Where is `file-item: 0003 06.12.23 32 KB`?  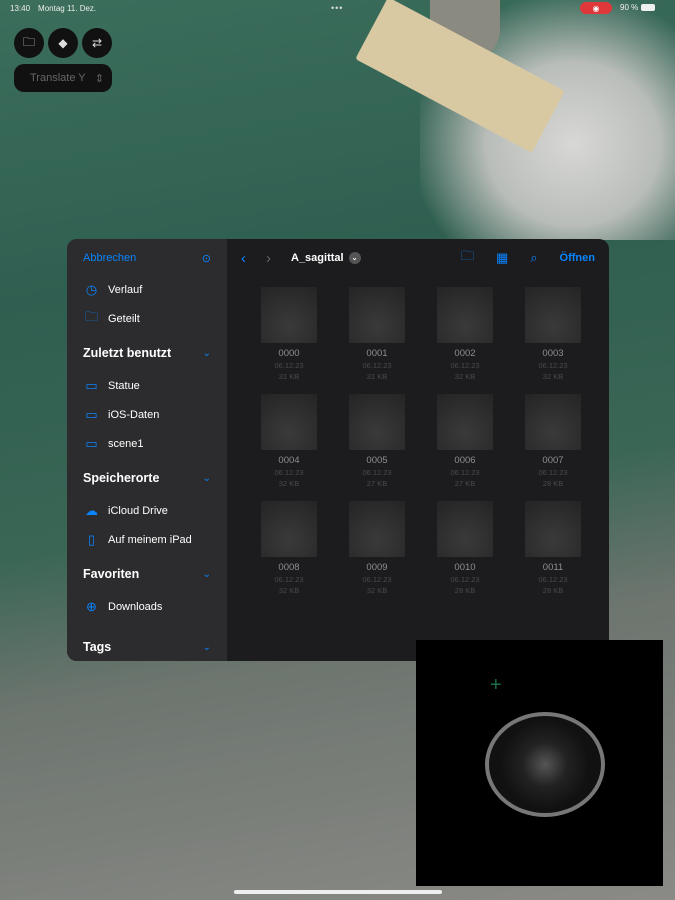 file-item: 0003 06.12.23 32 KB is located at coordinates (553, 334).